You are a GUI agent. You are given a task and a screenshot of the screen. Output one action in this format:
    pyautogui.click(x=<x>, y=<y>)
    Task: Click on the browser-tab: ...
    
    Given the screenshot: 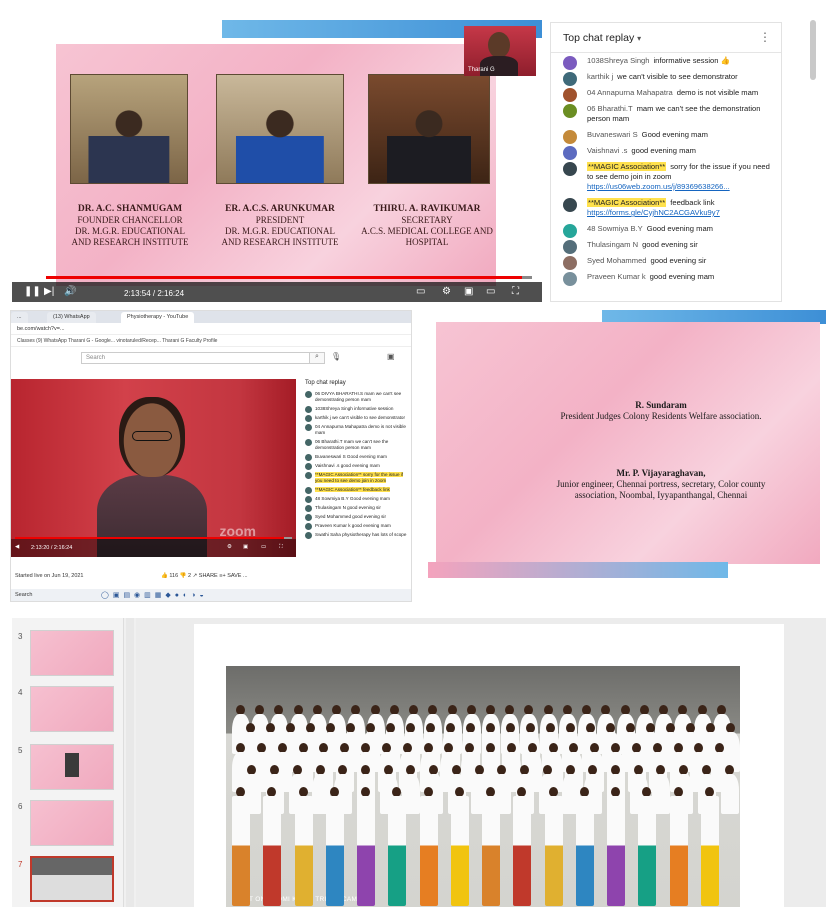 What is the action you would take?
    pyautogui.click(x=19, y=317)
    